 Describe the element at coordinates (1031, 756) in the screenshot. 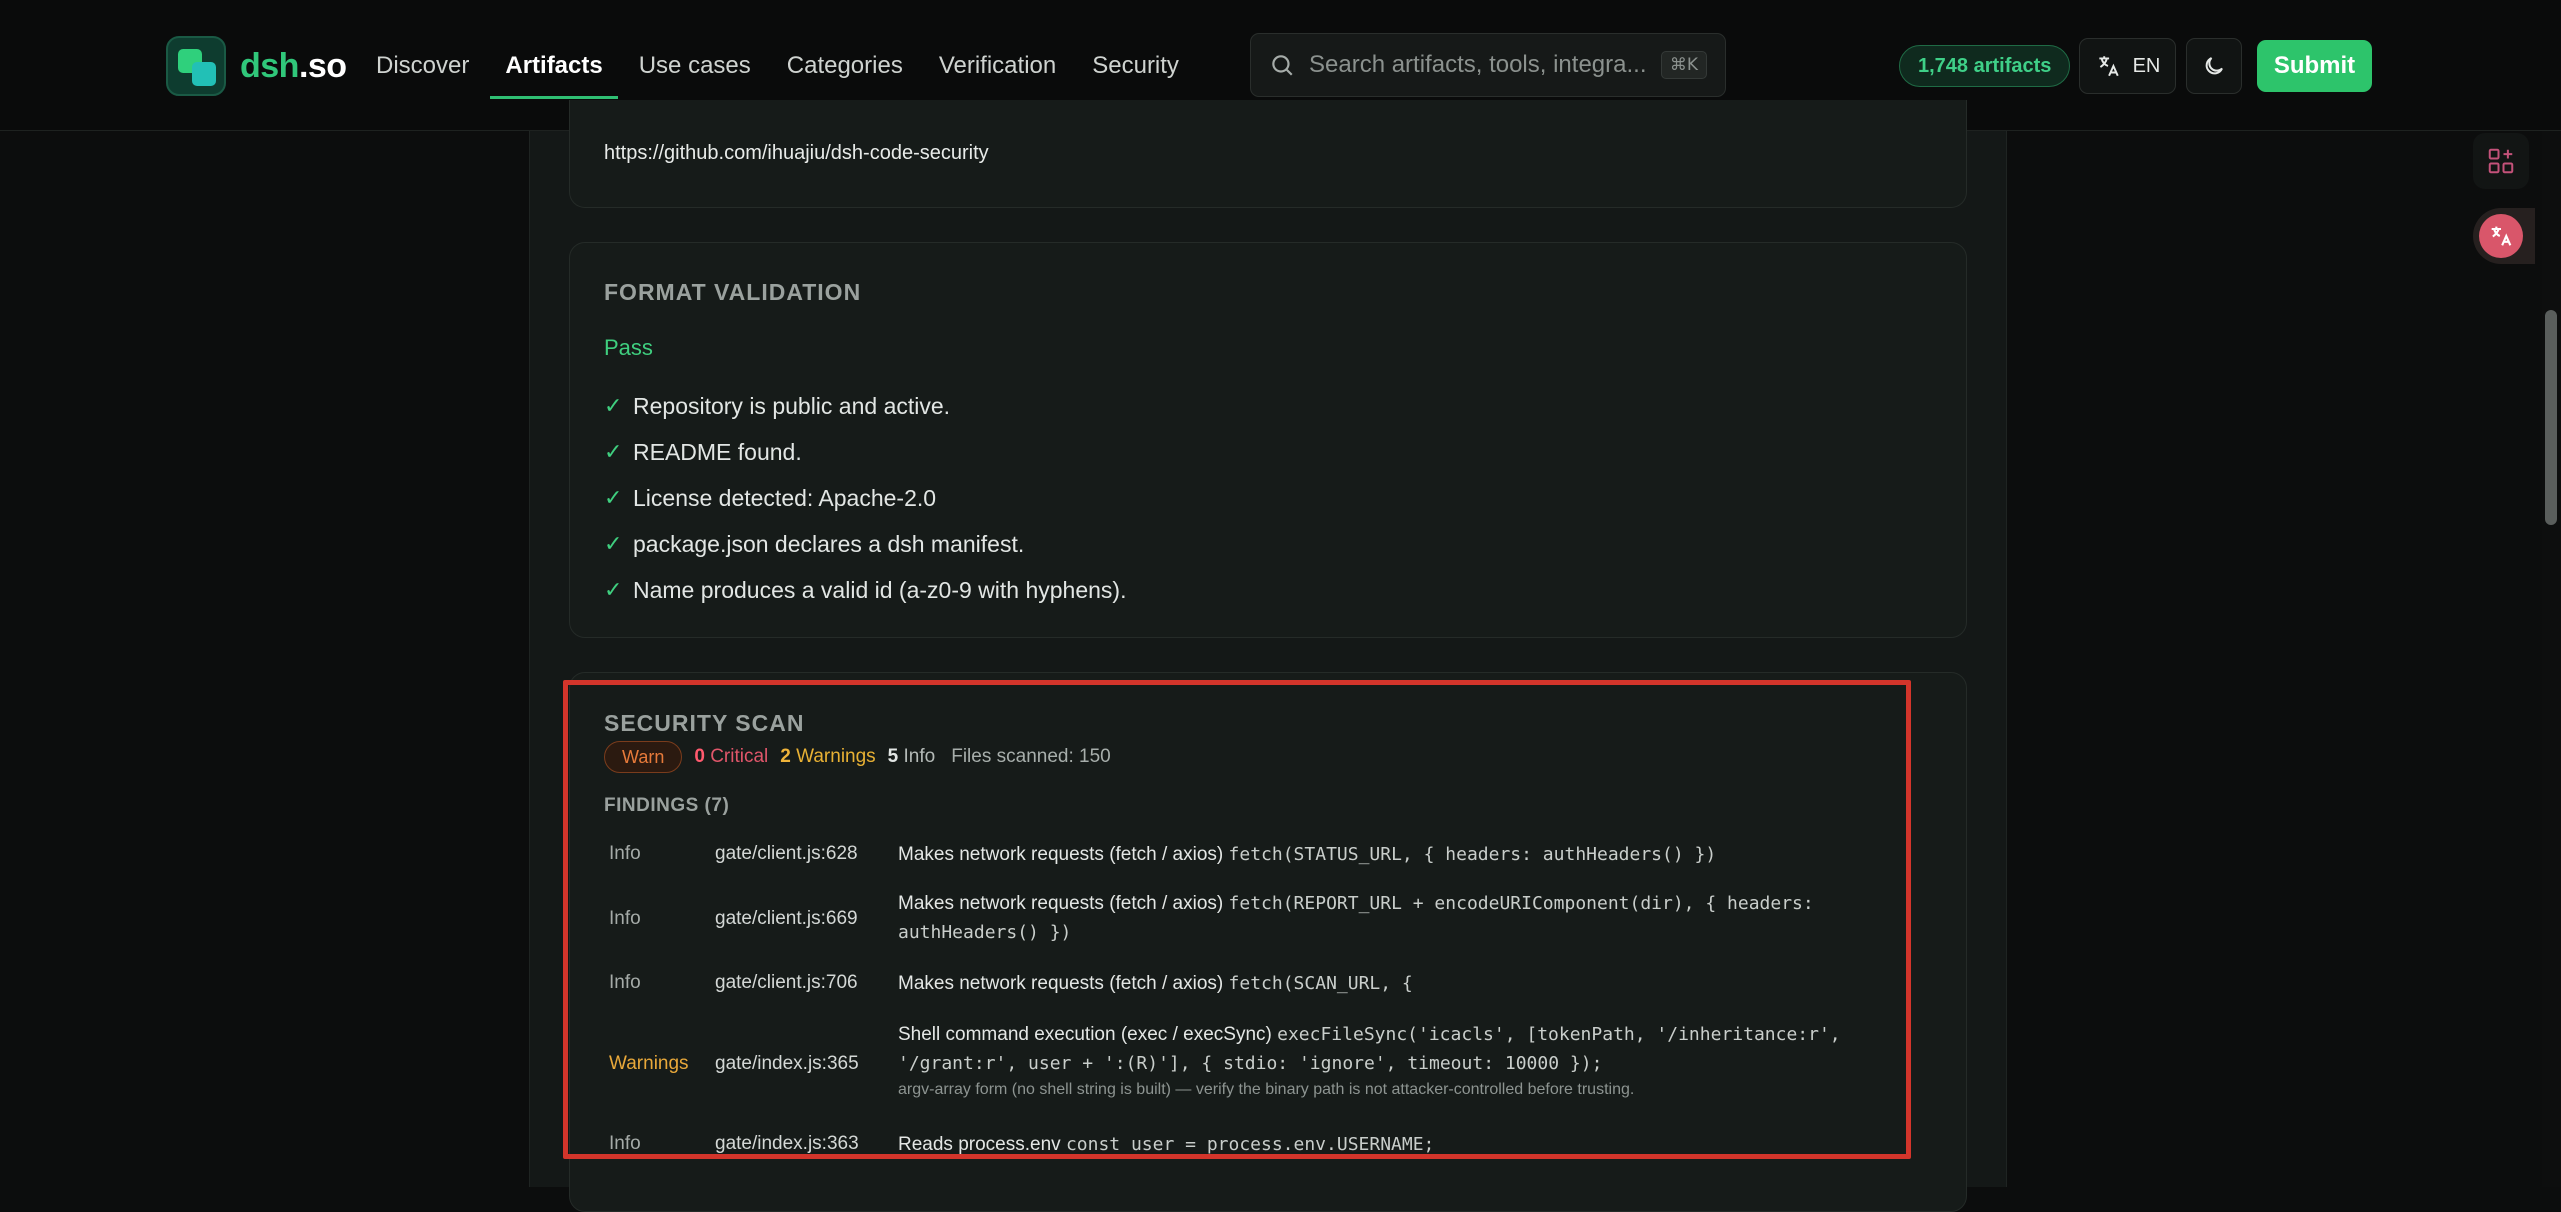

I see `files-scanned: Files scanned: 150` at that location.